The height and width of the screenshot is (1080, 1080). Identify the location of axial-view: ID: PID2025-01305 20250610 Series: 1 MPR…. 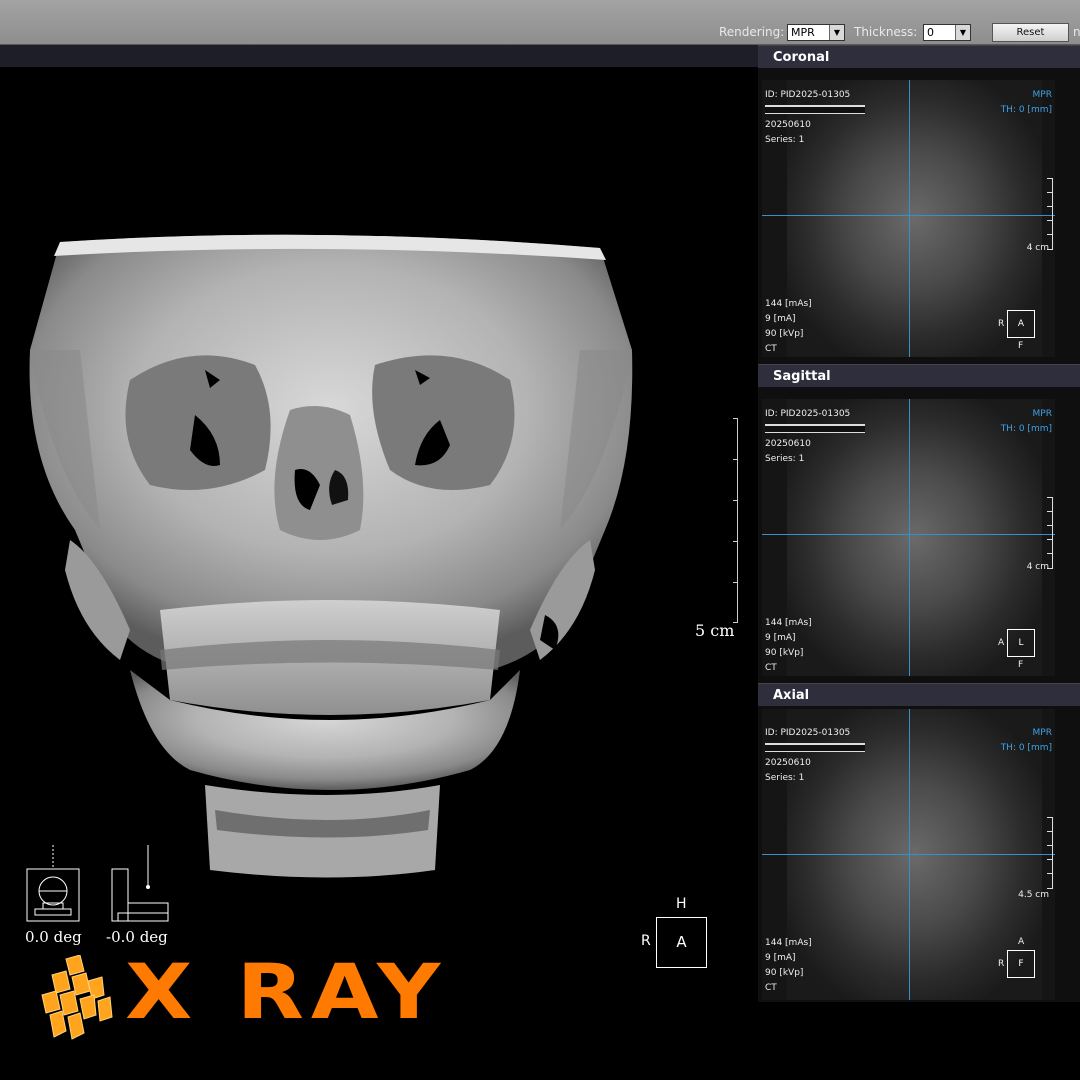
(908, 854).